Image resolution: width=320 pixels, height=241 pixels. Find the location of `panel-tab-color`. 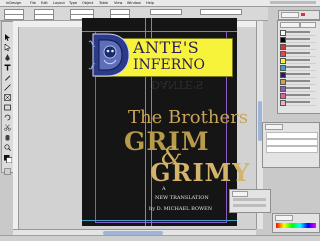

panel-tab-color is located at coordinates (284, 218).